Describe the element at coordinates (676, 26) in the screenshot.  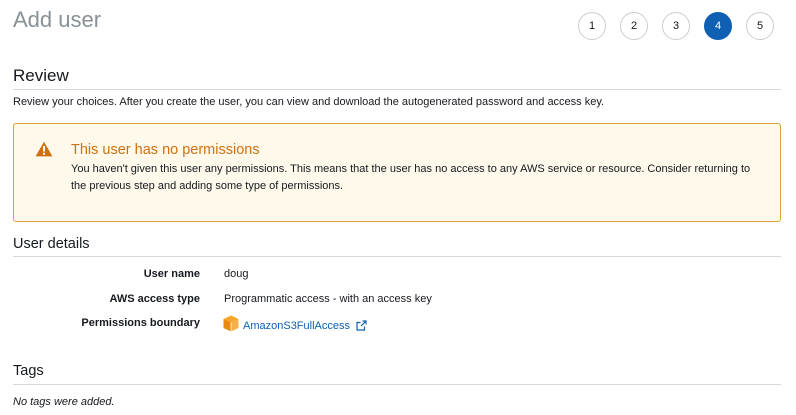
I see `wizard-step-3: 3` at that location.